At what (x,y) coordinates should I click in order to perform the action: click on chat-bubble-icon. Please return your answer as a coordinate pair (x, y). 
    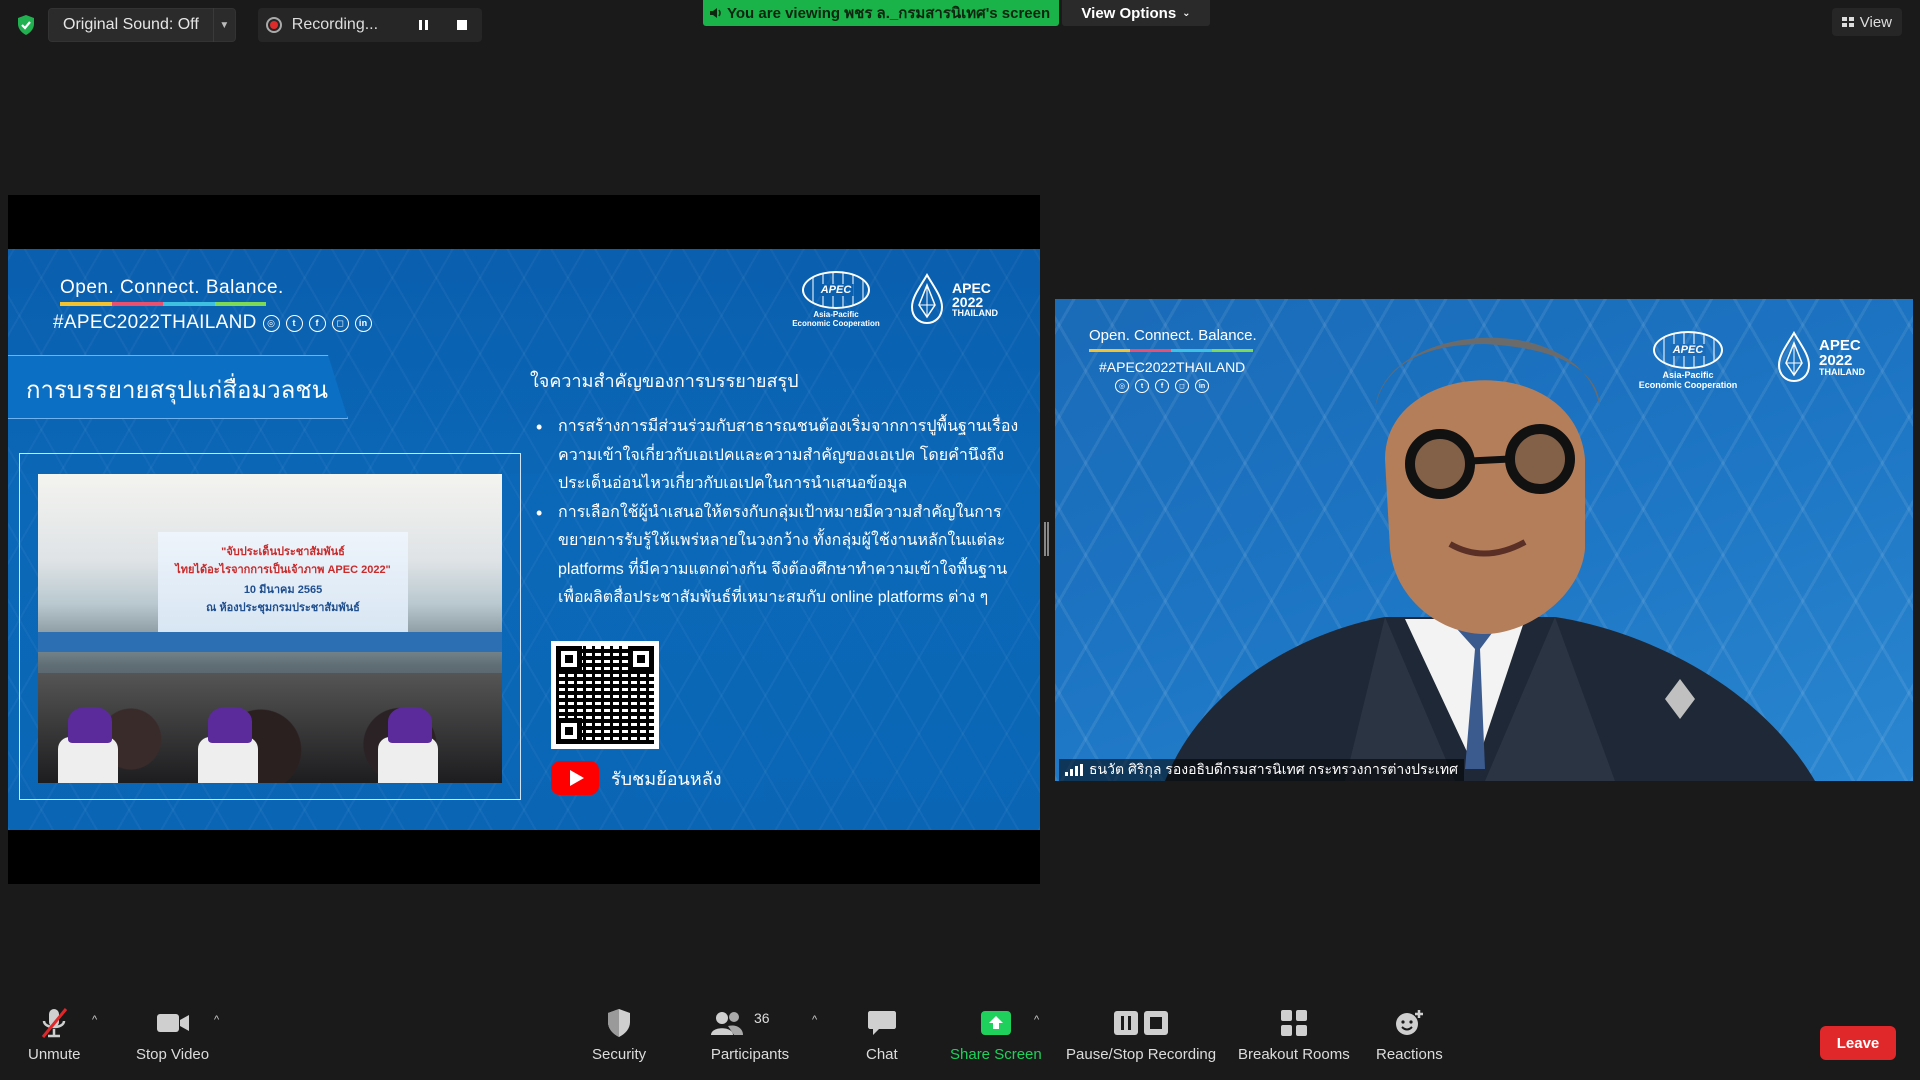
    Looking at the image, I should click on (882, 1023).